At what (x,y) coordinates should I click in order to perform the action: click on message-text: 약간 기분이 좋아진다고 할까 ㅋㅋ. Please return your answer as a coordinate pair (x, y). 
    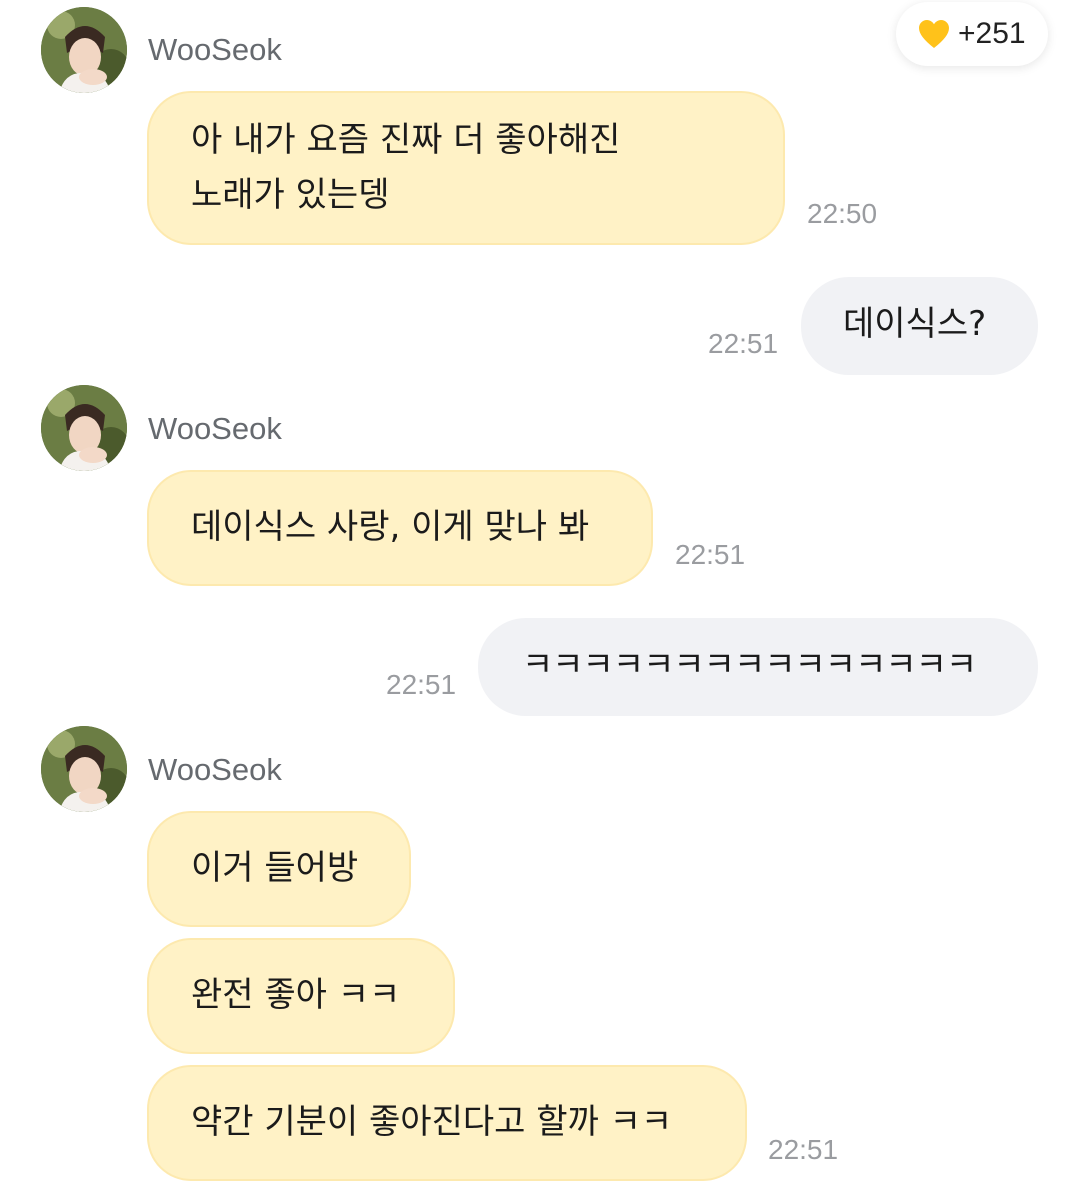
    Looking at the image, I should click on (432, 1122).